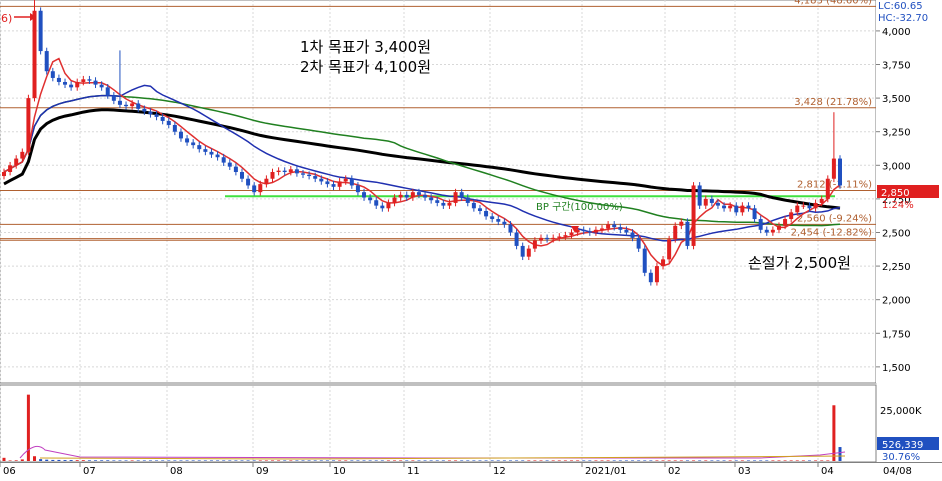 This screenshot has height=481, width=942. What do you see at coordinates (606, 471) in the screenshot?
I see `x-tick-label: 2021/01` at bounding box center [606, 471].